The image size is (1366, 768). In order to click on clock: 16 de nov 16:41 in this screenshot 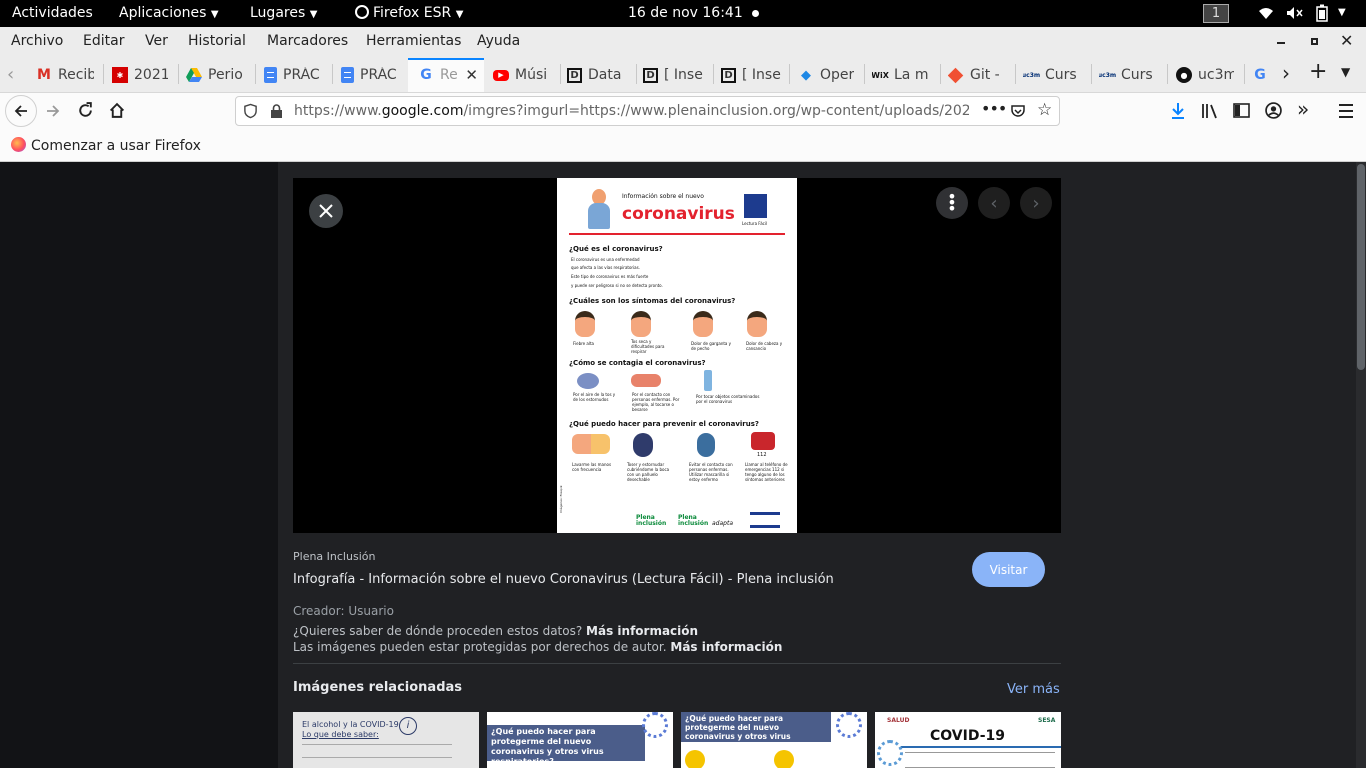, I will do `click(685, 13)`.